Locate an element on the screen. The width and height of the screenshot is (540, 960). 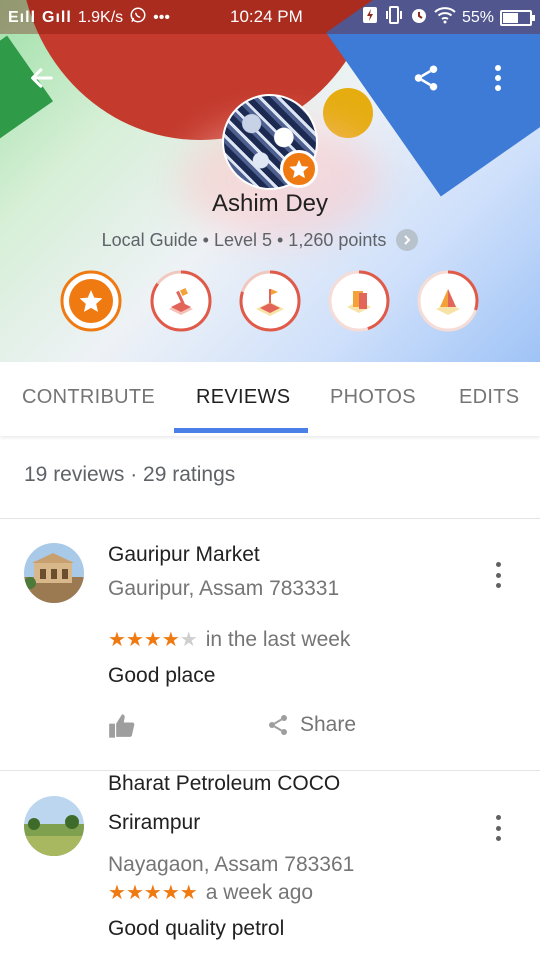
more-notifications-icon: ••• is located at coordinates (161, 17).